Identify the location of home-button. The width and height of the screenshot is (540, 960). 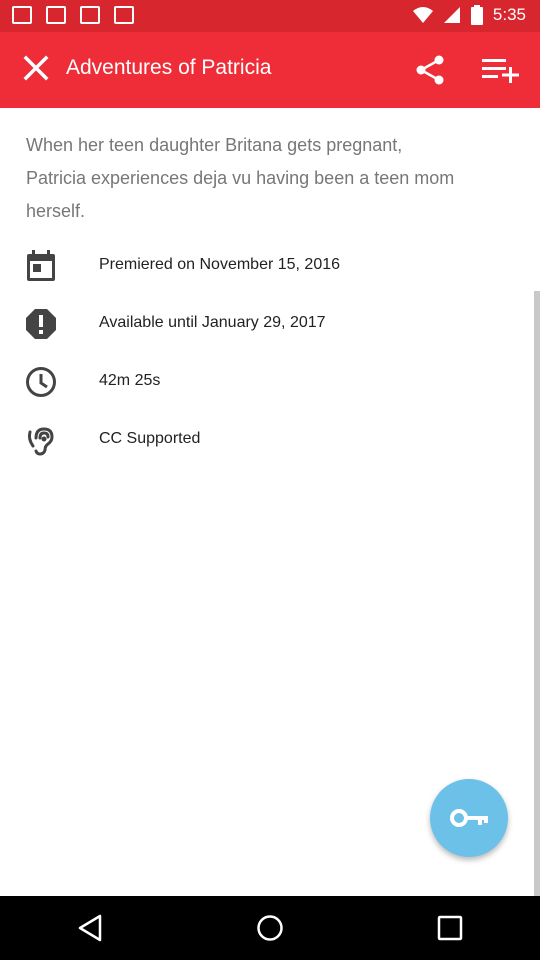
(270, 928).